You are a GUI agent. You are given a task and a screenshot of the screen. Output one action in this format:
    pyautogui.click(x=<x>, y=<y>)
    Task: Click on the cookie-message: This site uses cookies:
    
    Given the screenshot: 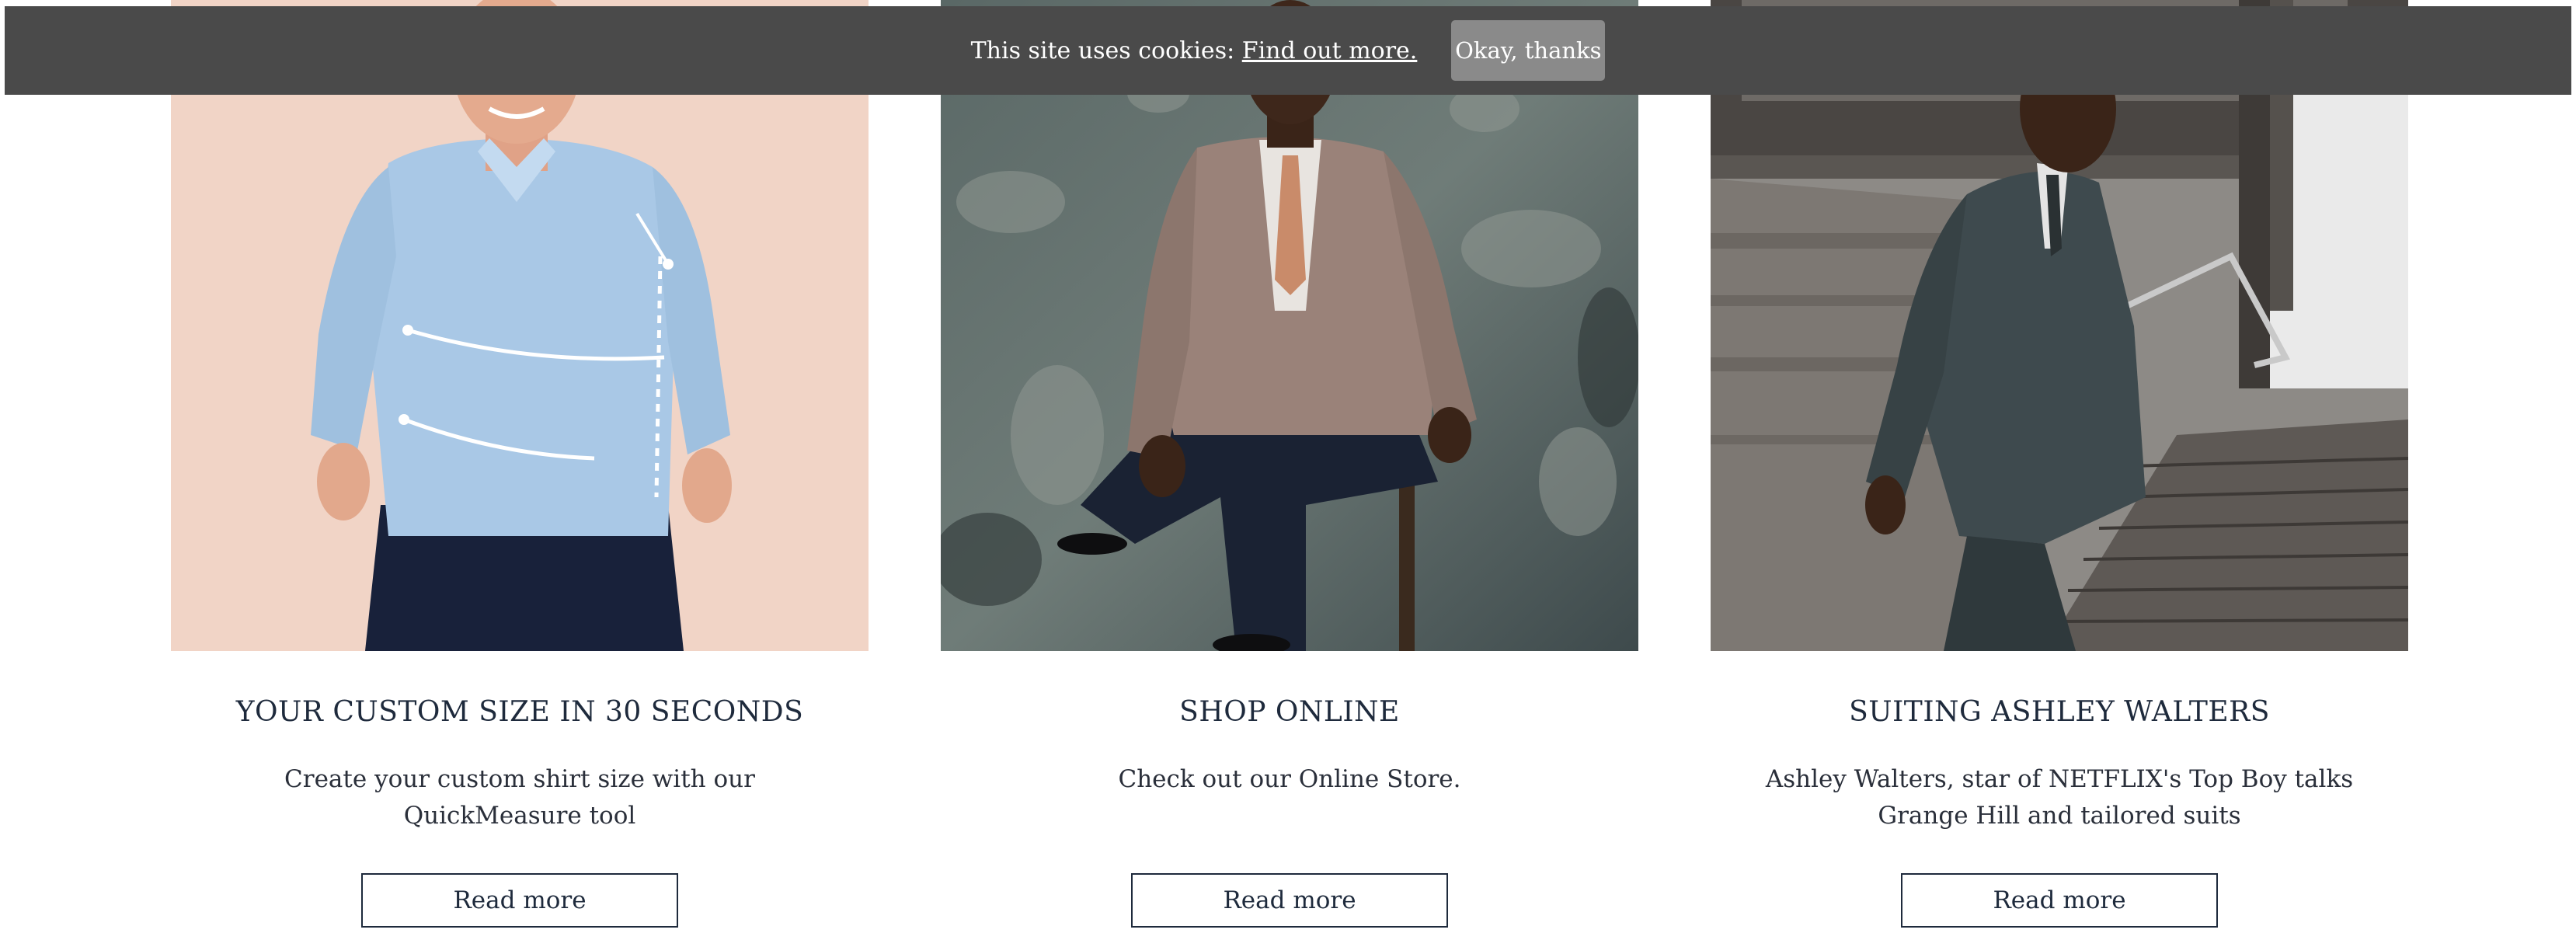 What is the action you would take?
    pyautogui.click(x=1102, y=51)
    